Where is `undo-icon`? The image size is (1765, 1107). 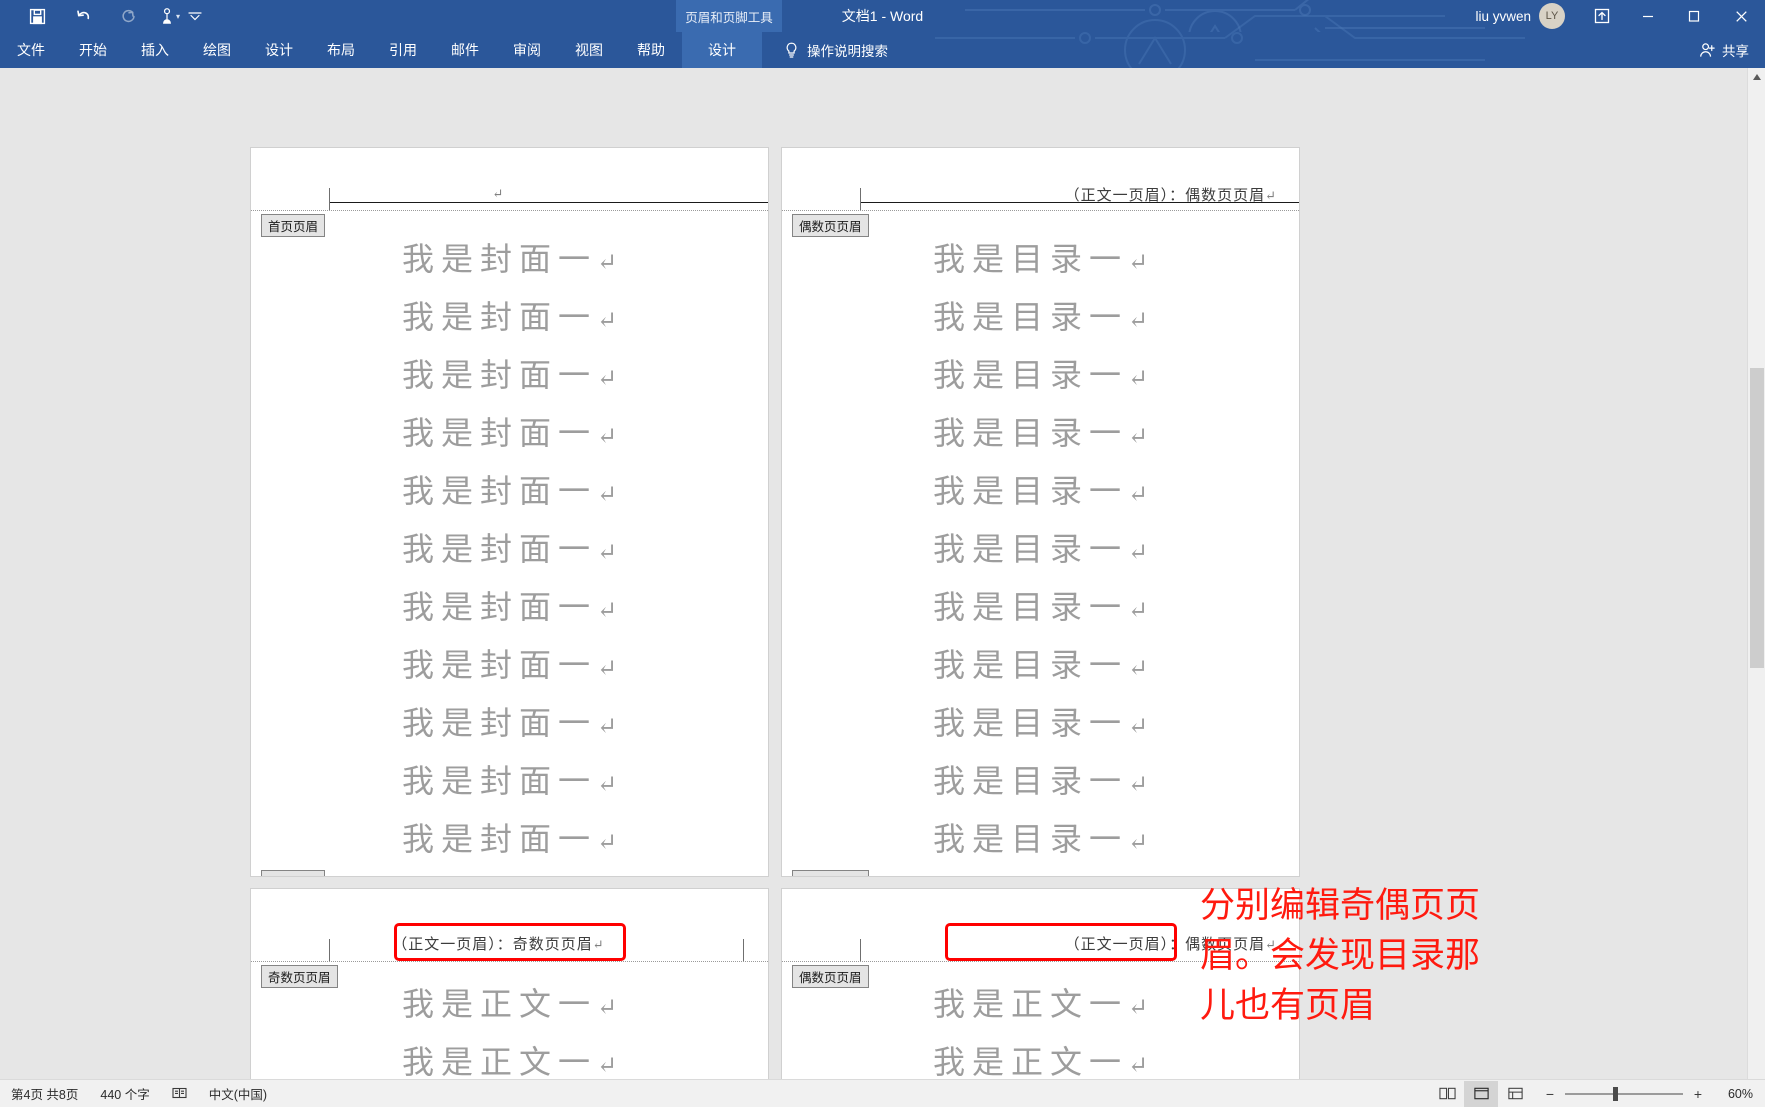 undo-icon is located at coordinates (82, 14).